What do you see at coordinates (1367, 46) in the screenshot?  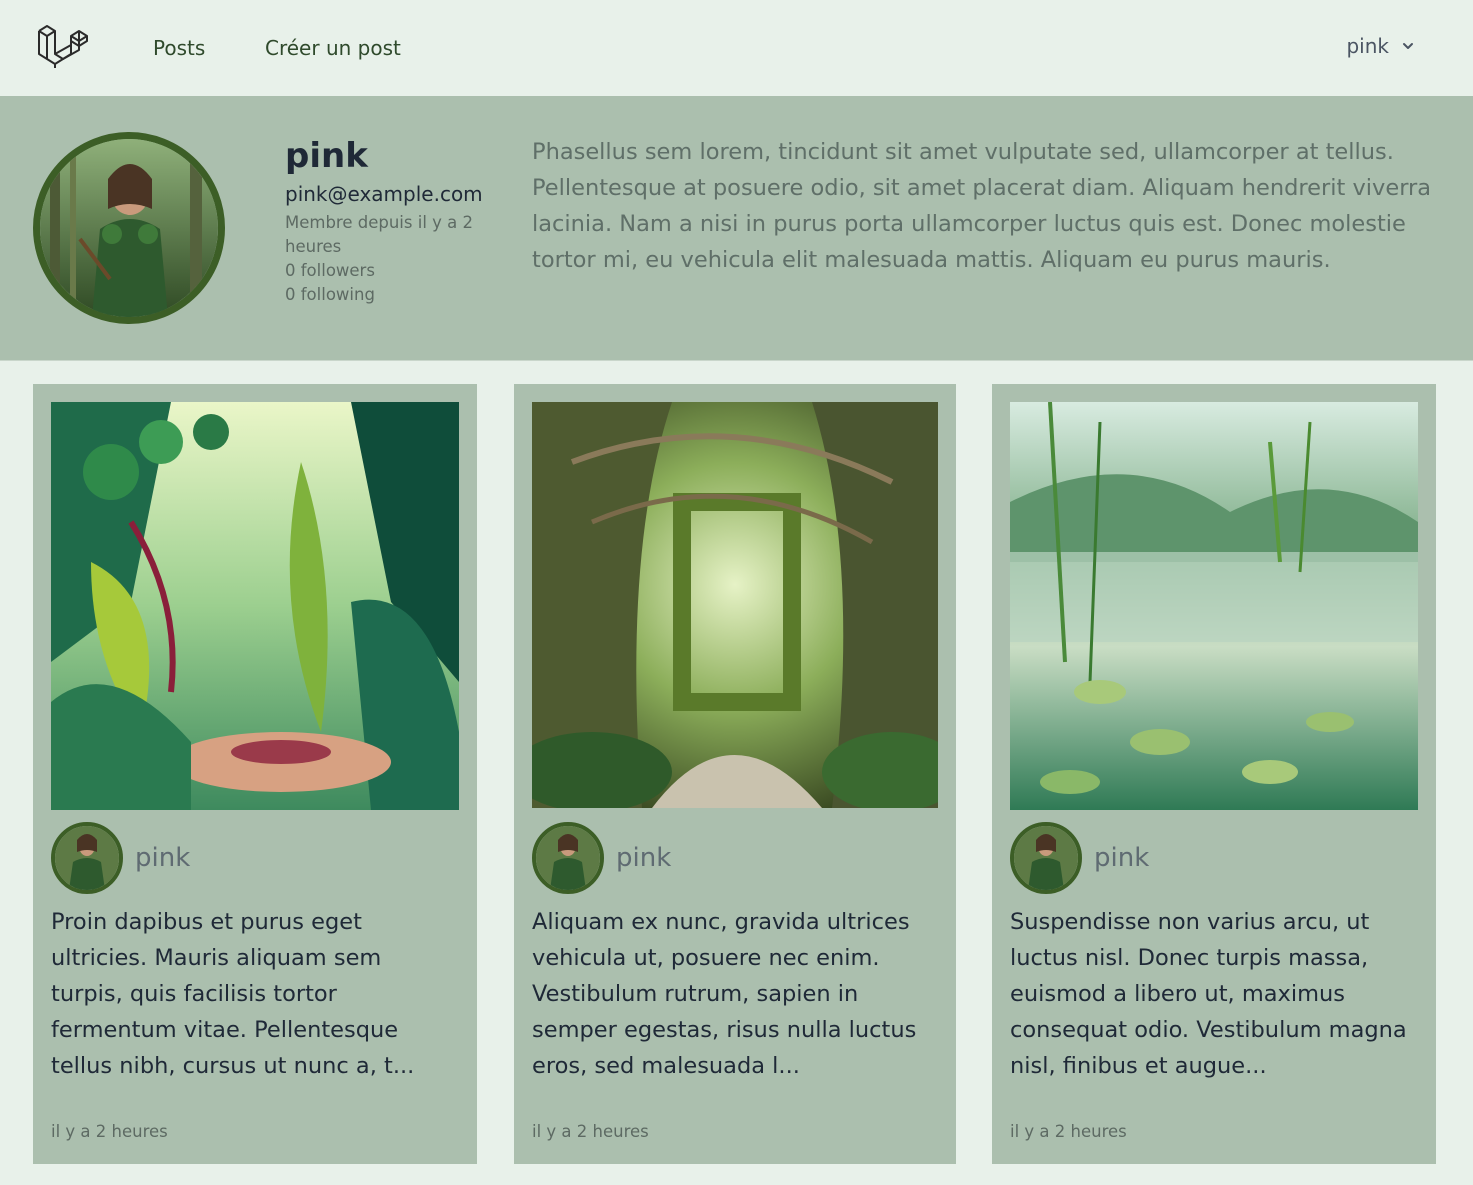 I see `user-menu-label: pink` at bounding box center [1367, 46].